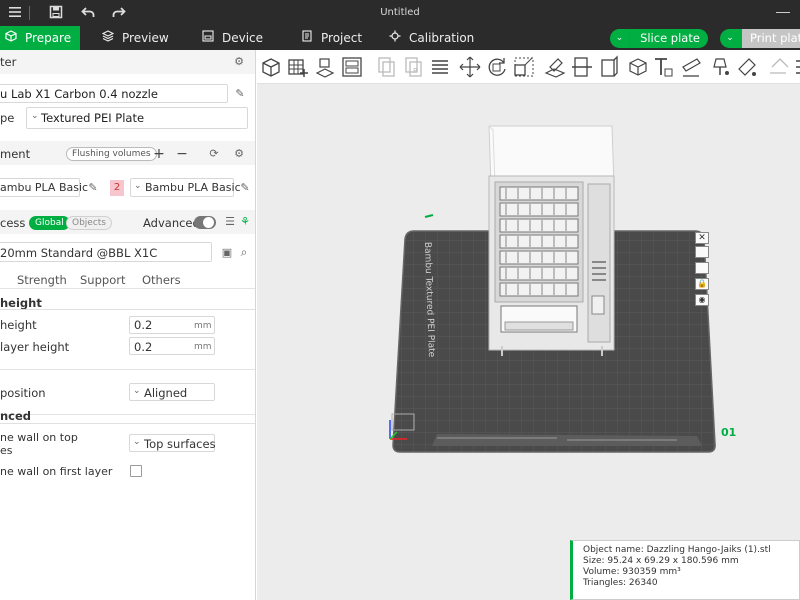 The image size is (800, 600). I want to click on add-plate-icon, so click(298, 67).